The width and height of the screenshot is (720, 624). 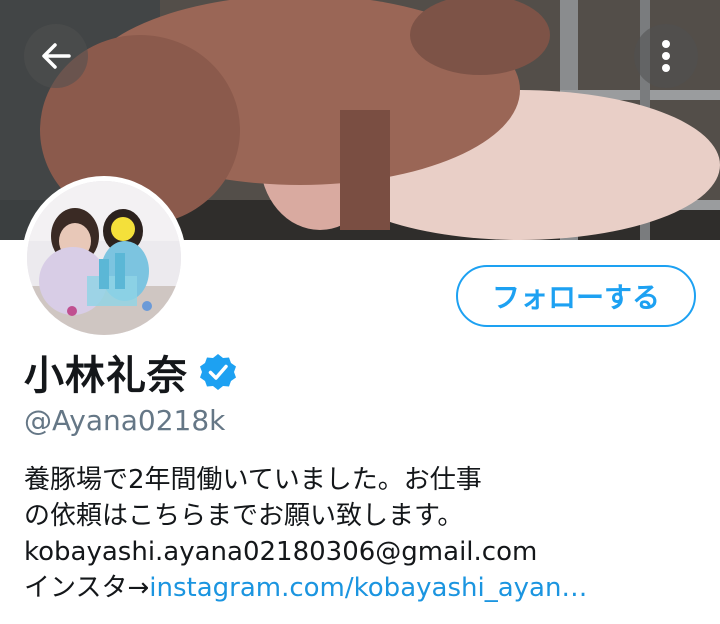 I want to click on avatar-image, so click(x=104, y=258).